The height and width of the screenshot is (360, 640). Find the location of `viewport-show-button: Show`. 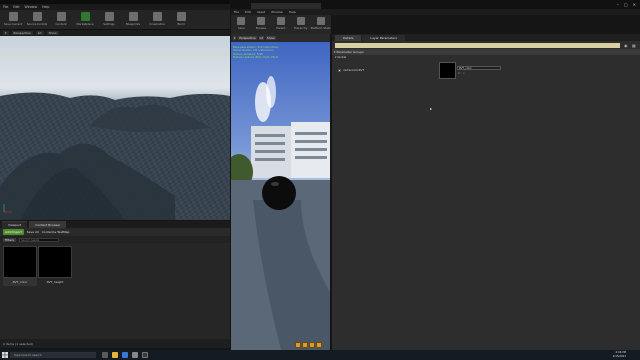

viewport-show-button: Show is located at coordinates (52, 33).